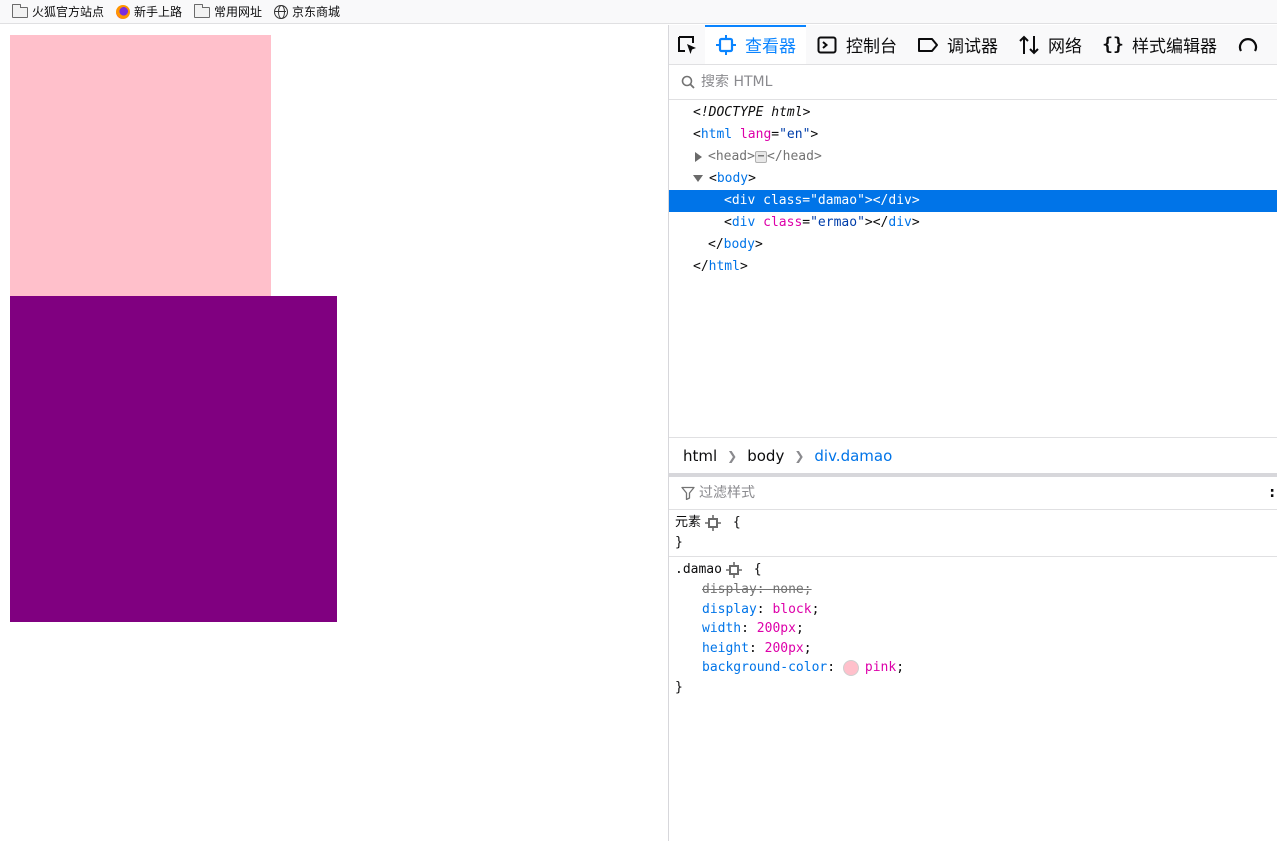 This screenshot has height=841, width=1277. What do you see at coordinates (1174, 47) in the screenshot?
I see `tab-label: 样式编辑器` at bounding box center [1174, 47].